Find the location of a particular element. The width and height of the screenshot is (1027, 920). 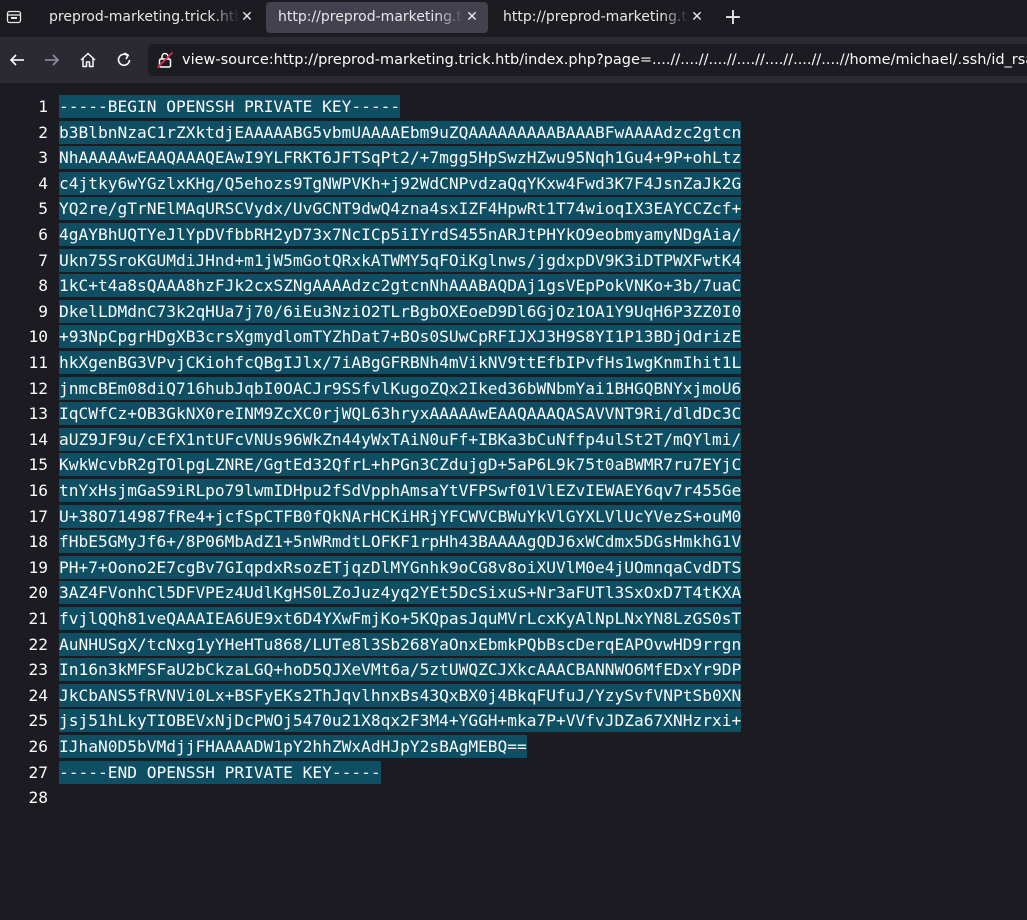

insecure-lock-icon is located at coordinates (165, 60).